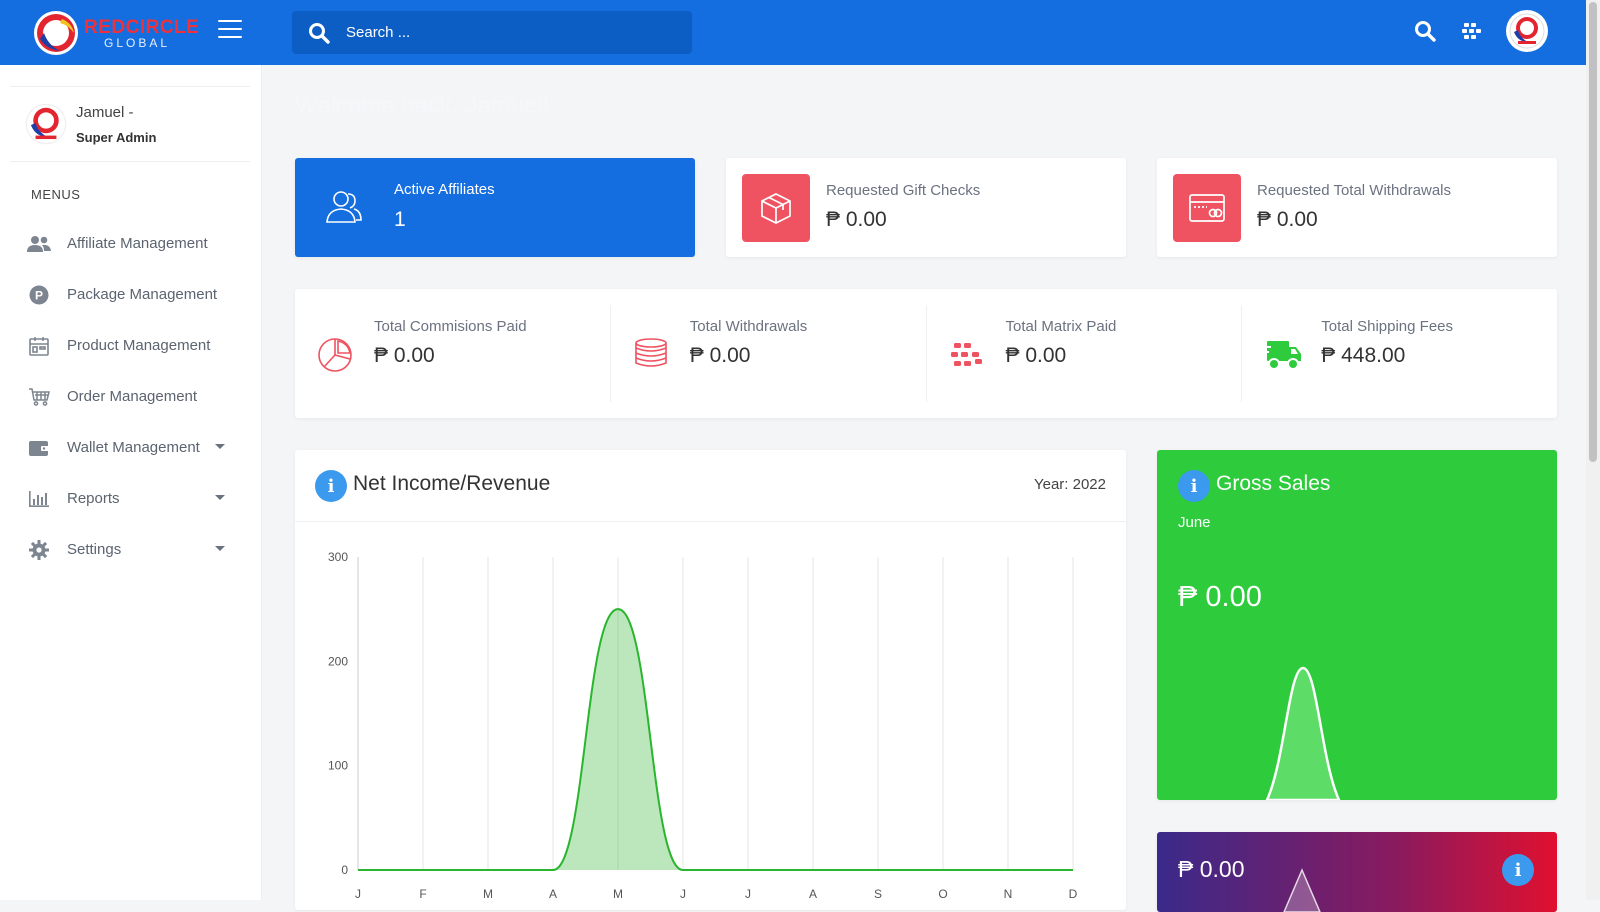 The height and width of the screenshot is (912, 1600). What do you see at coordinates (422, 105) in the screenshot?
I see `welcome-message: Welcome back, Jamuel!` at bounding box center [422, 105].